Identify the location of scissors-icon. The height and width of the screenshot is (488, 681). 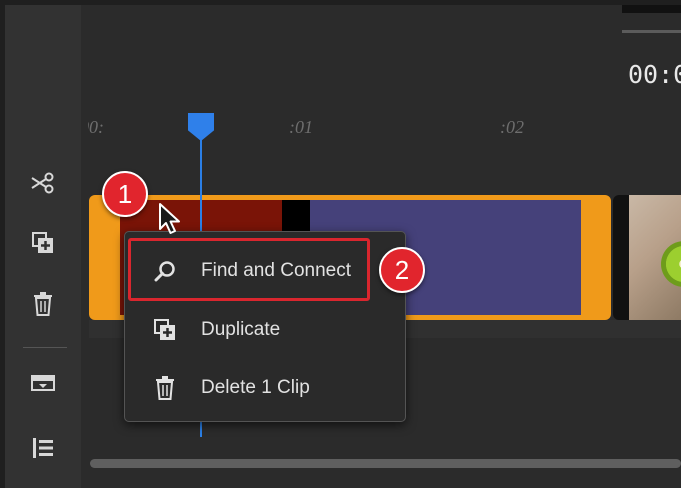
(42, 183).